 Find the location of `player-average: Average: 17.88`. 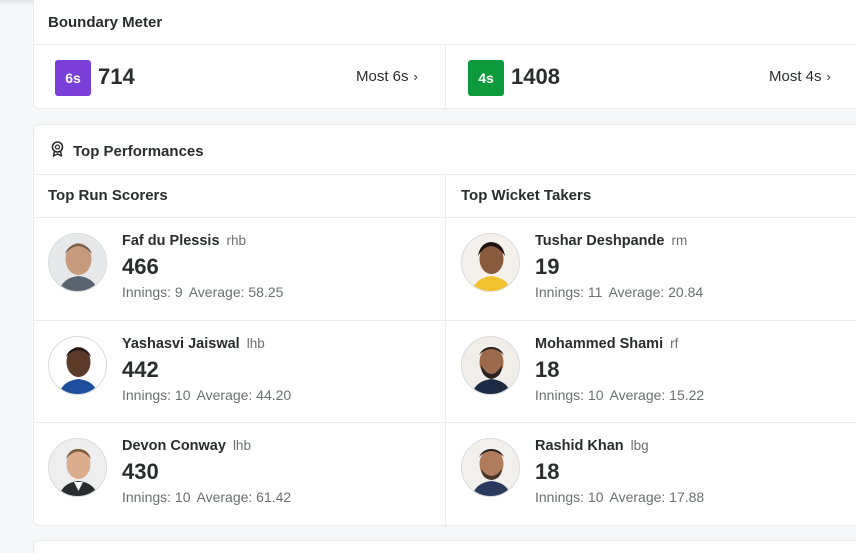

player-average: Average: 17.88 is located at coordinates (657, 497).